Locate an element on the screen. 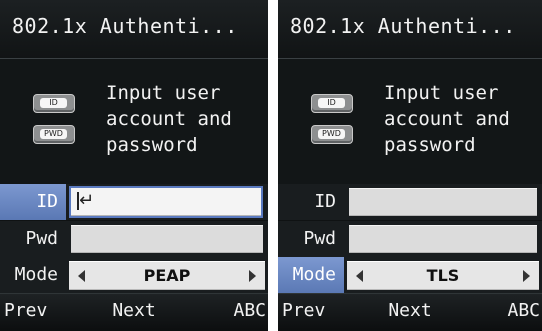 The image size is (542, 331). mode-row: Mode TLS is located at coordinates (410, 275).